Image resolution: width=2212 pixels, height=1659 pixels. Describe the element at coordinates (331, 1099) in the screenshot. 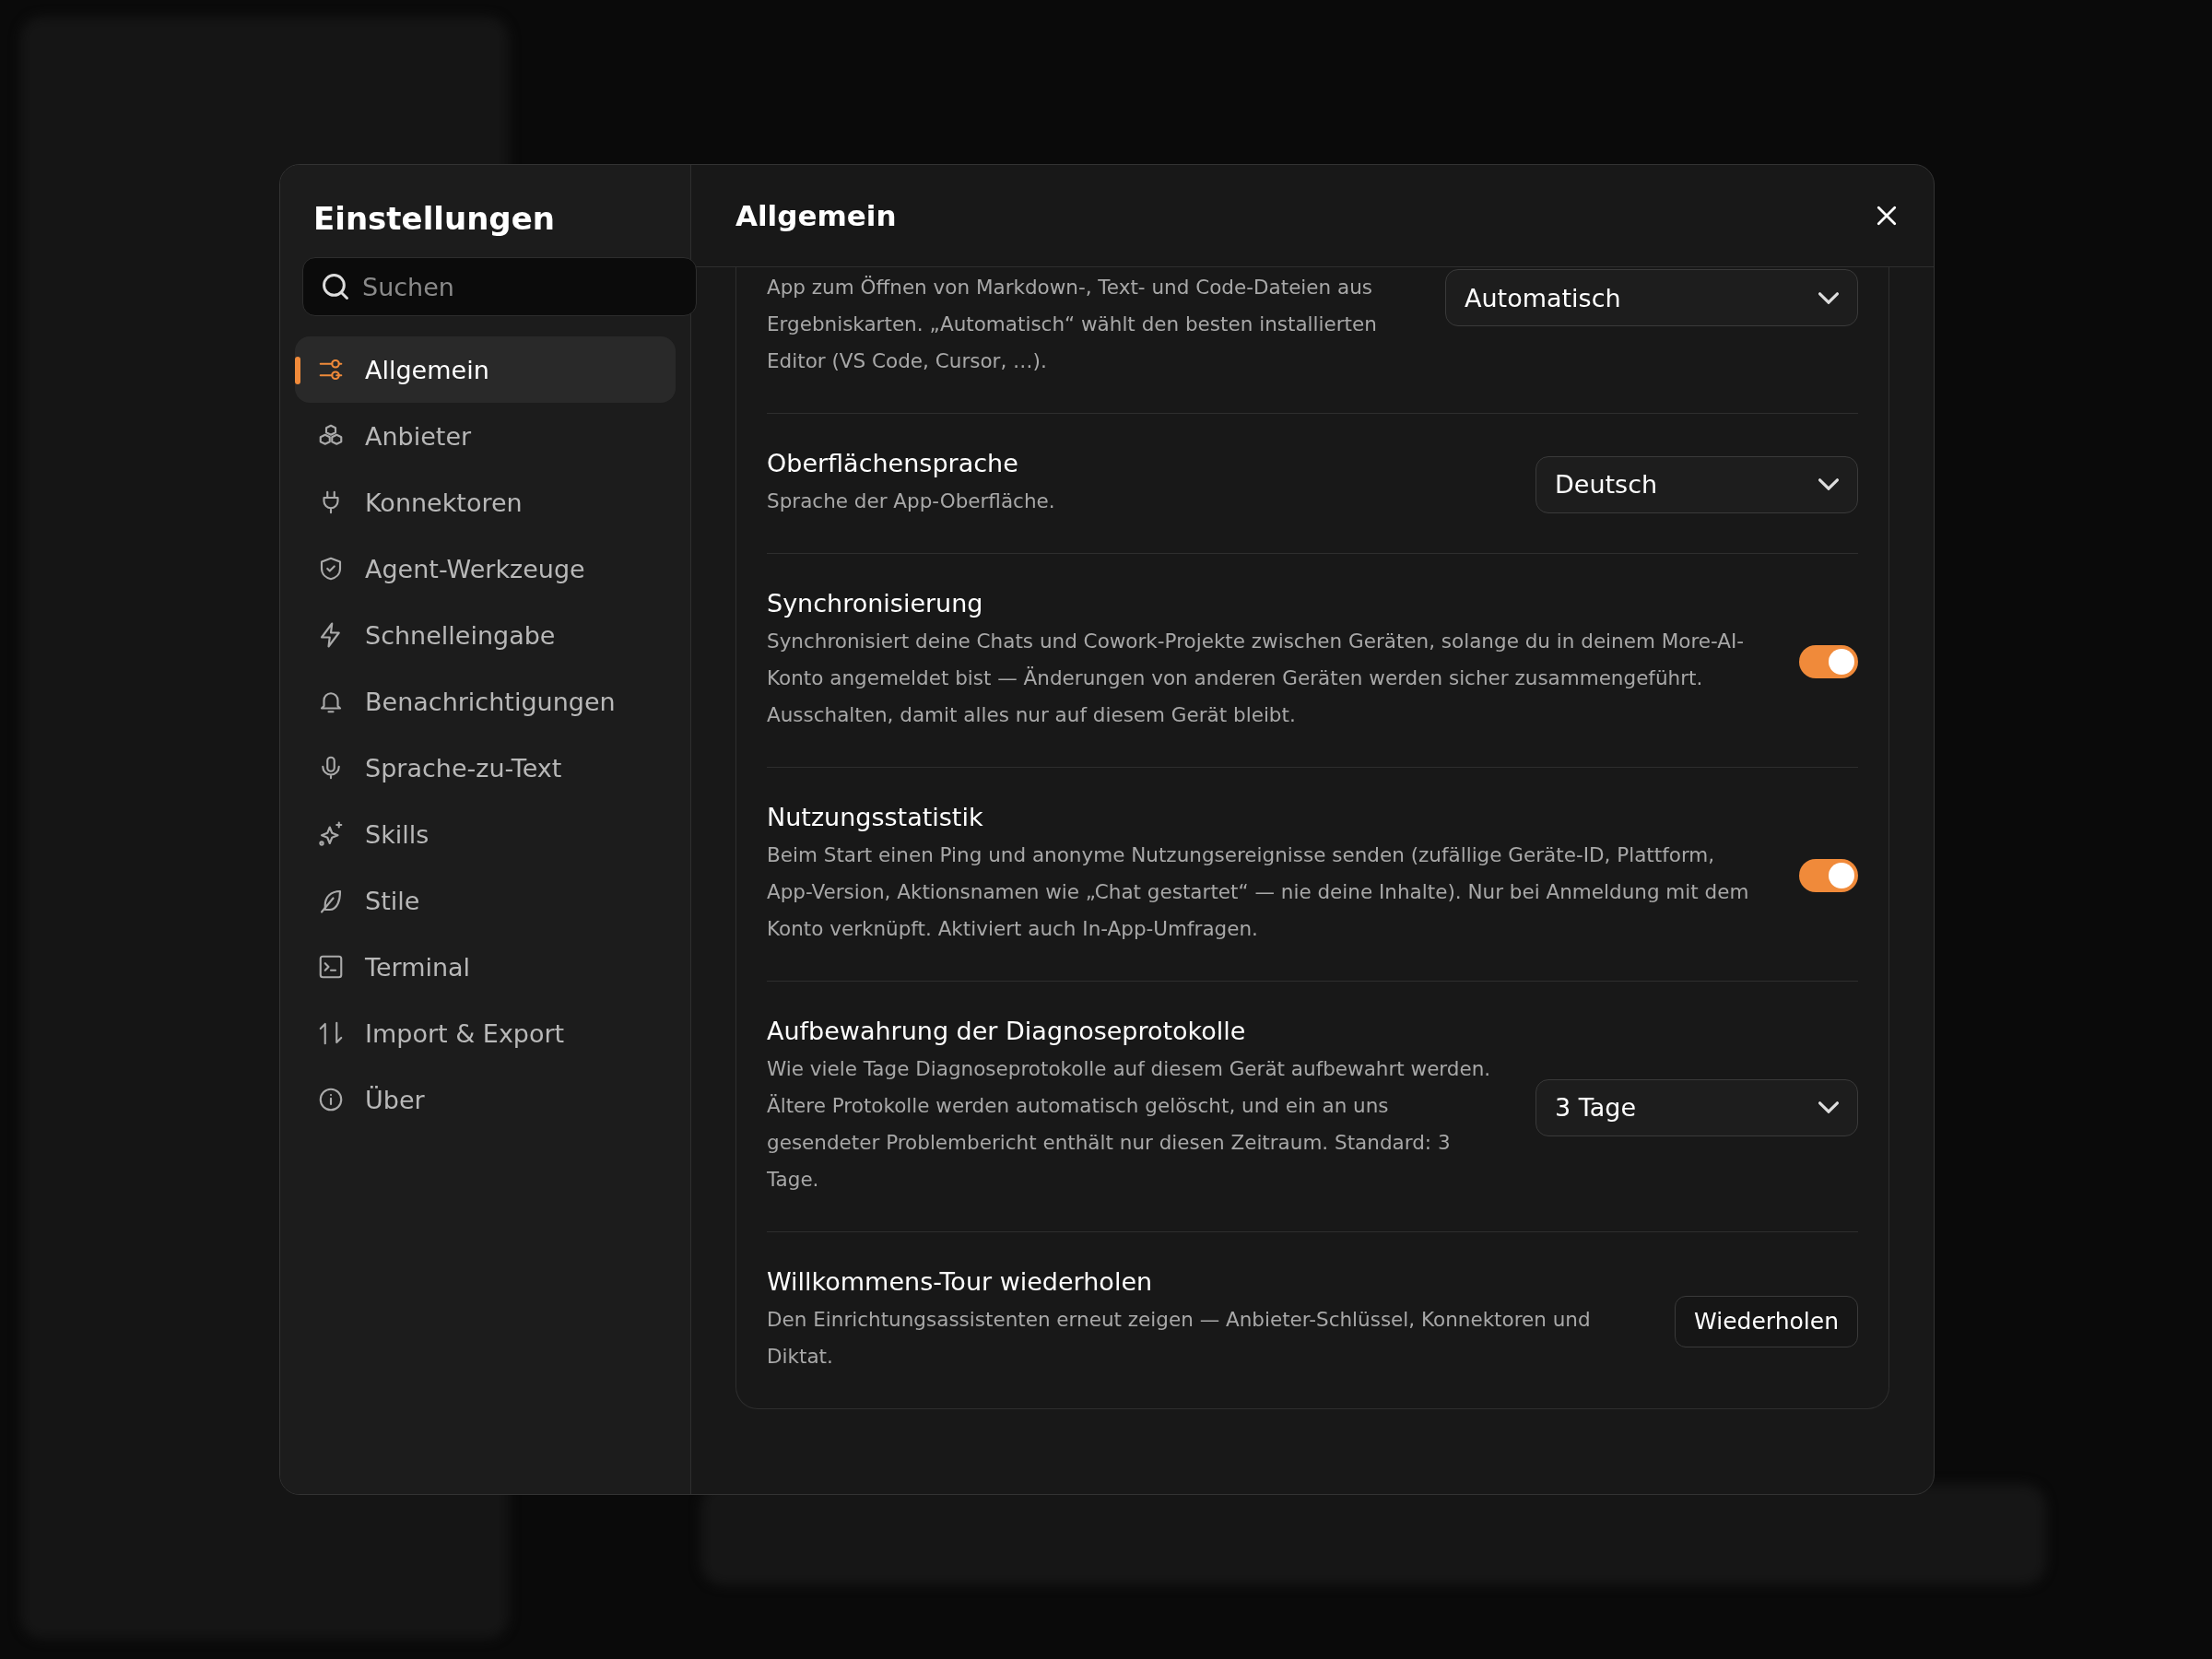

I see `info-icon` at that location.